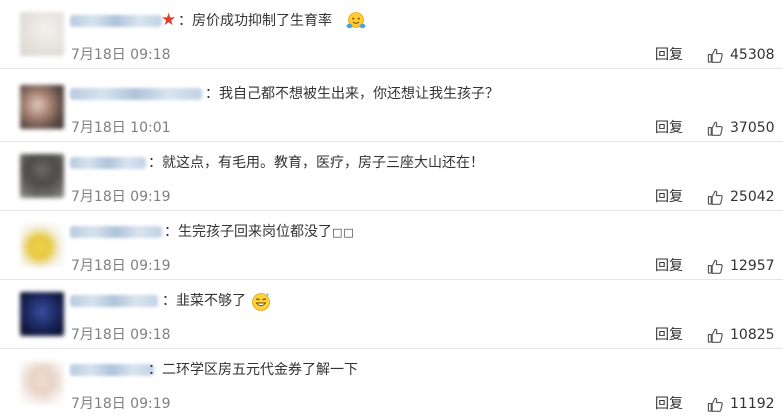 Image resolution: width=783 pixels, height=420 pixels. What do you see at coordinates (260, 370) in the screenshot?
I see `comment-body: 二环学区房五元代金券了解一下` at bounding box center [260, 370].